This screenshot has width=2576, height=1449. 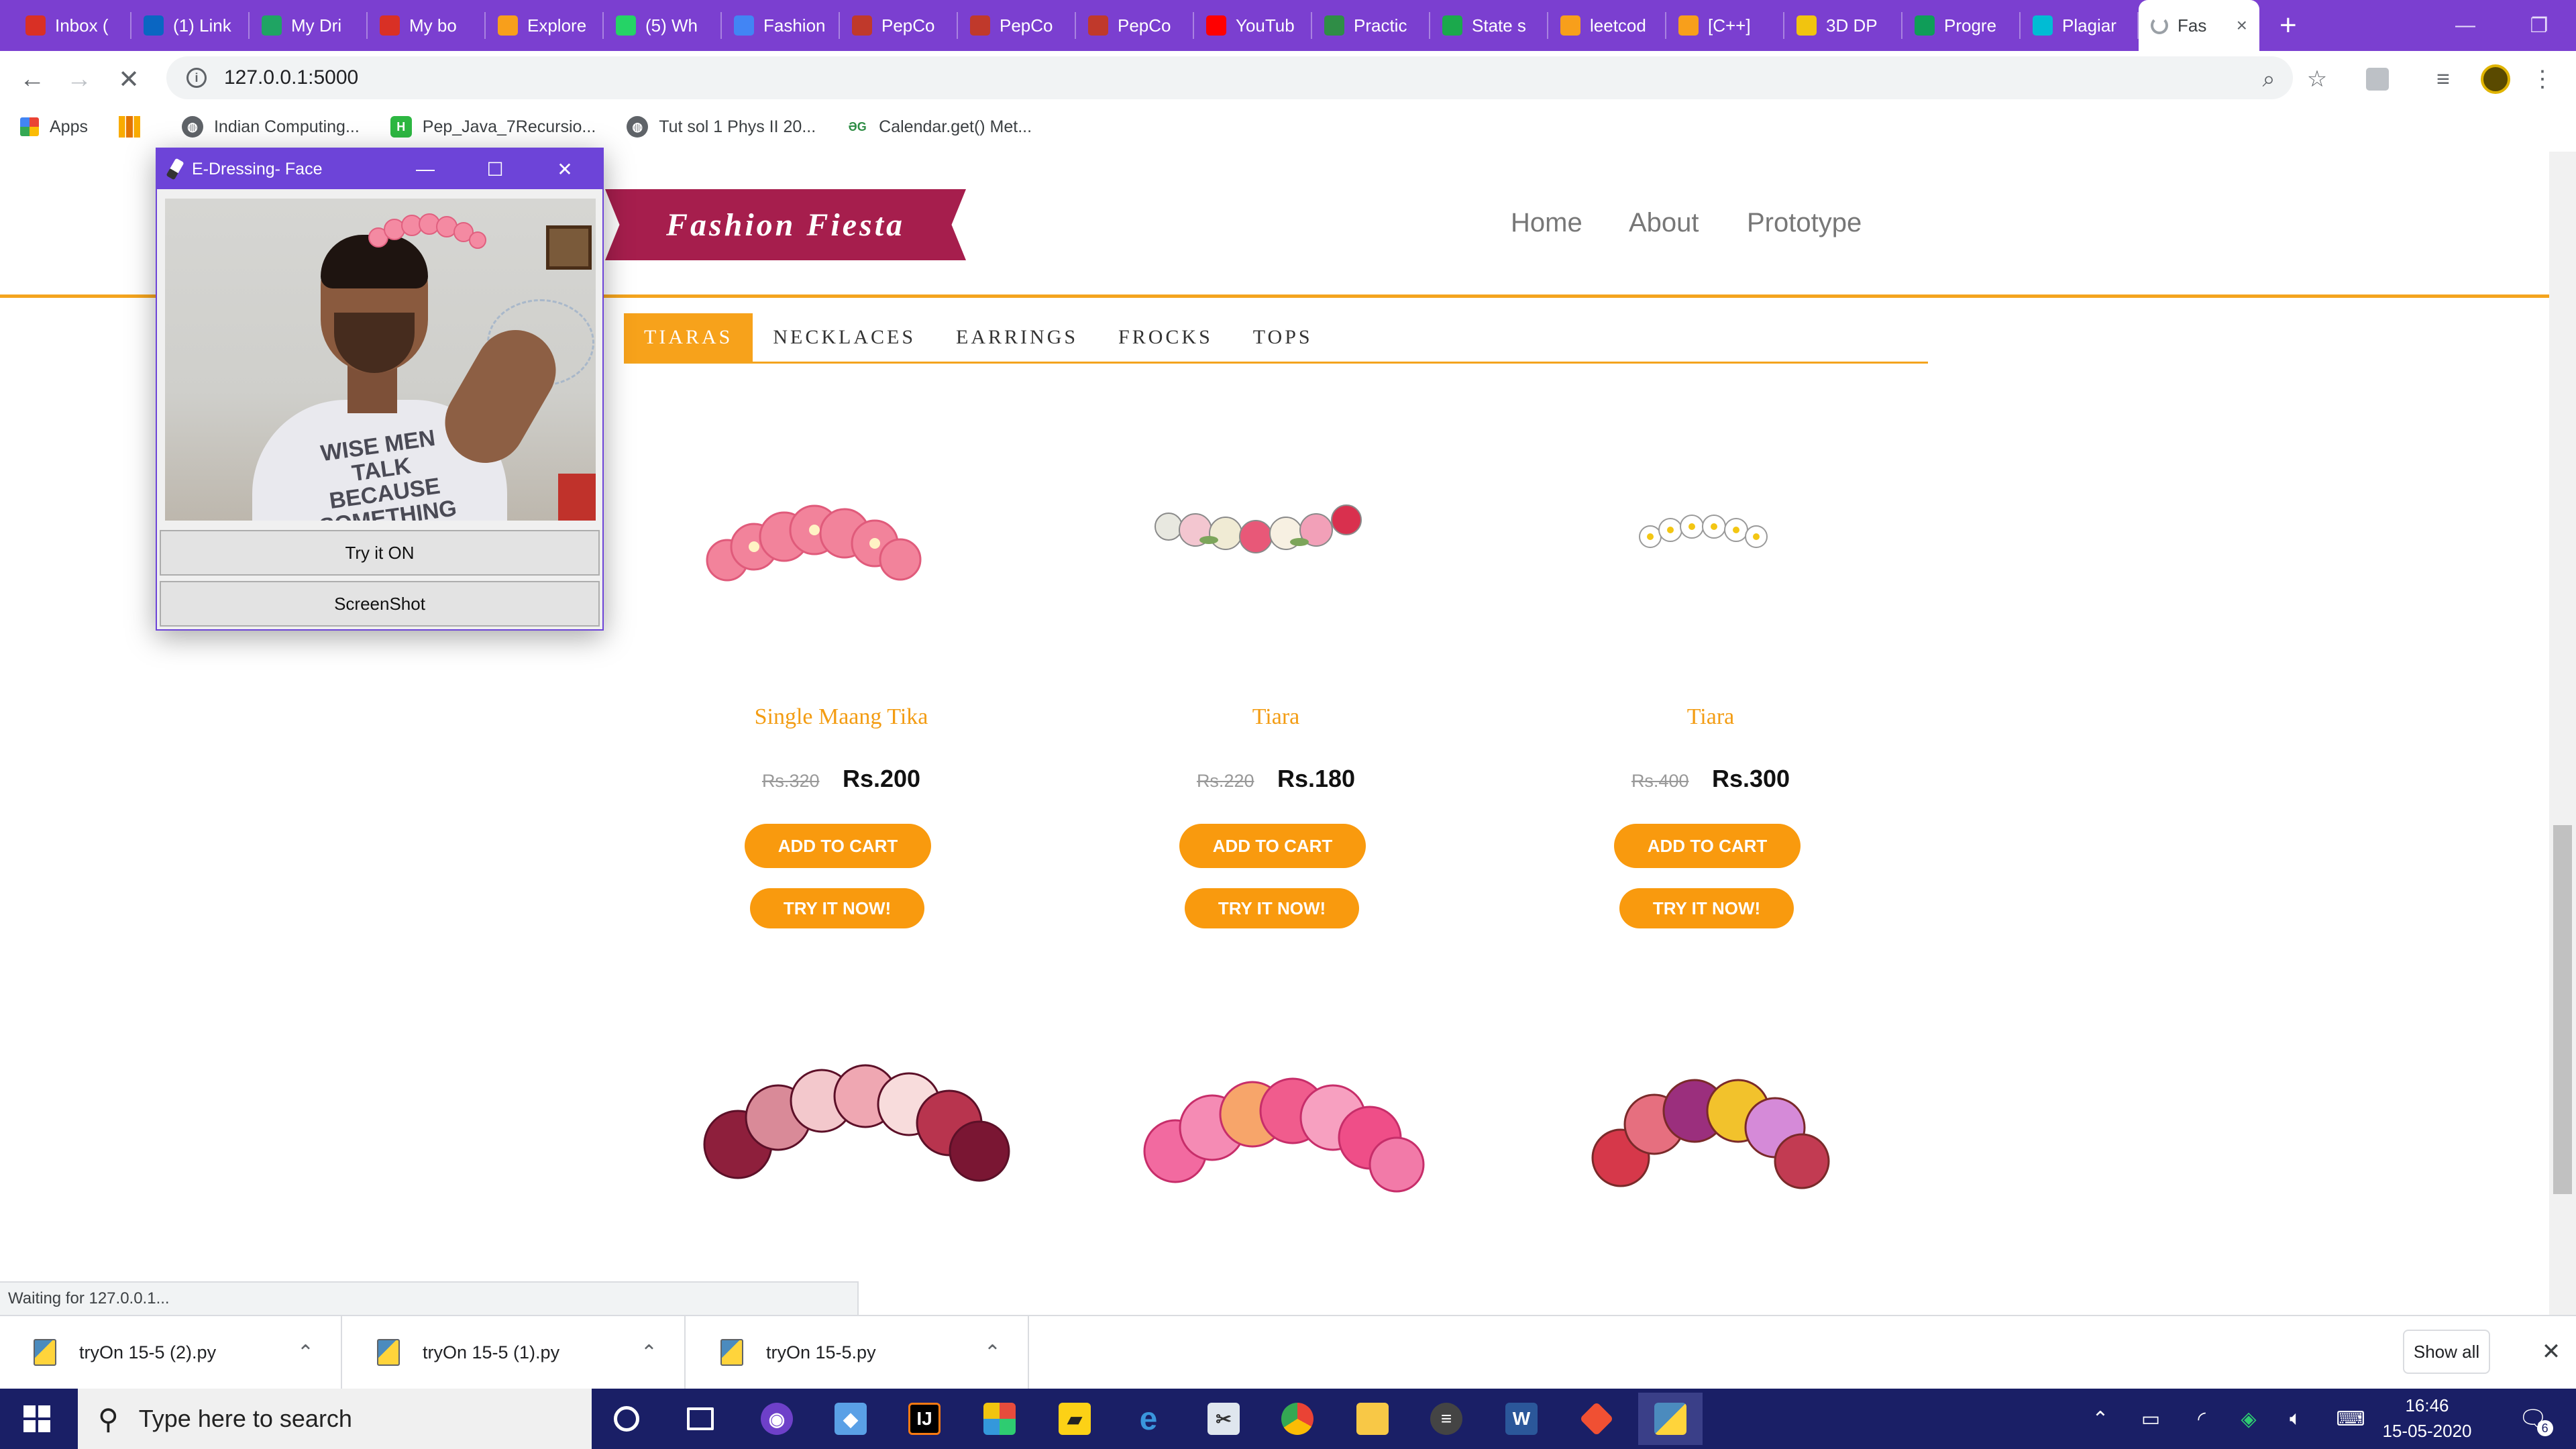 I want to click on address-bar: i 127.0.0.1:5000, so click(x=1229, y=77).